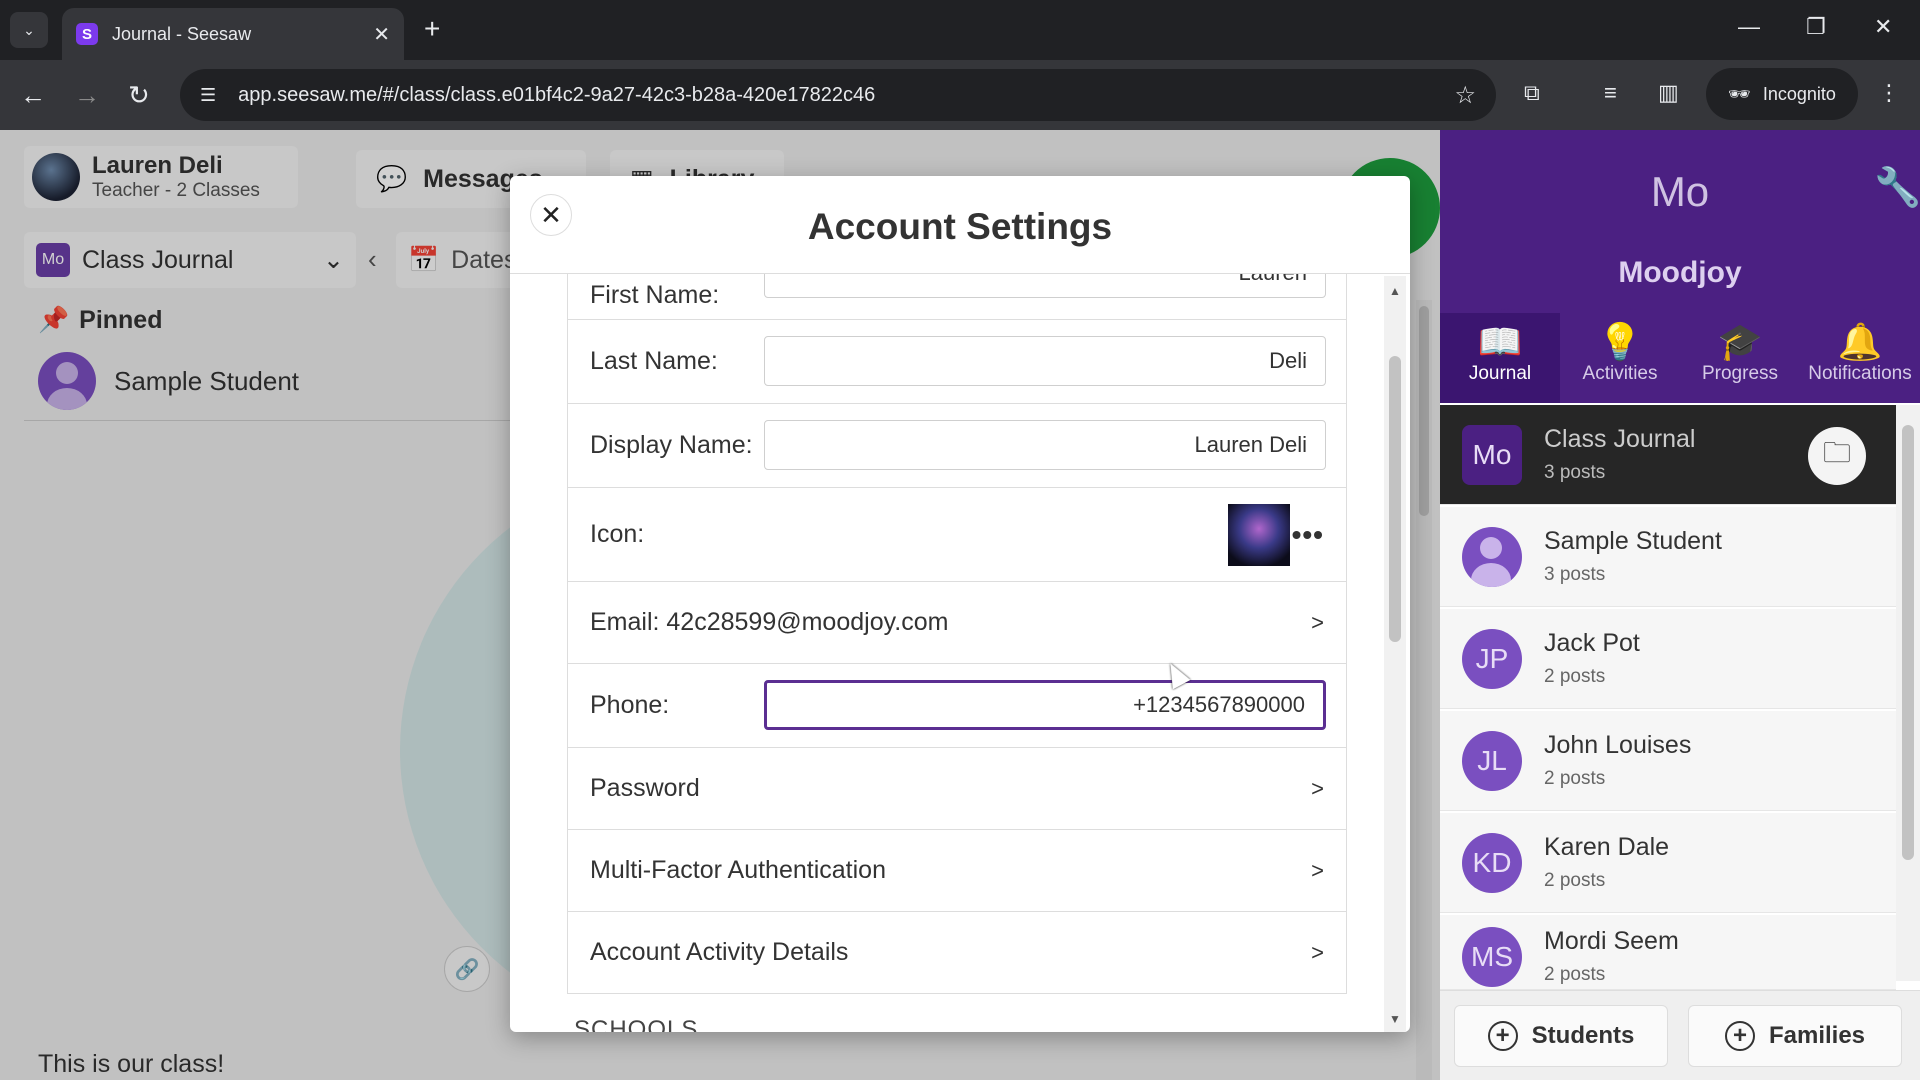 The width and height of the screenshot is (1920, 1080). What do you see at coordinates (1045, 705) in the screenshot?
I see `phone-field: +1234567890000` at bounding box center [1045, 705].